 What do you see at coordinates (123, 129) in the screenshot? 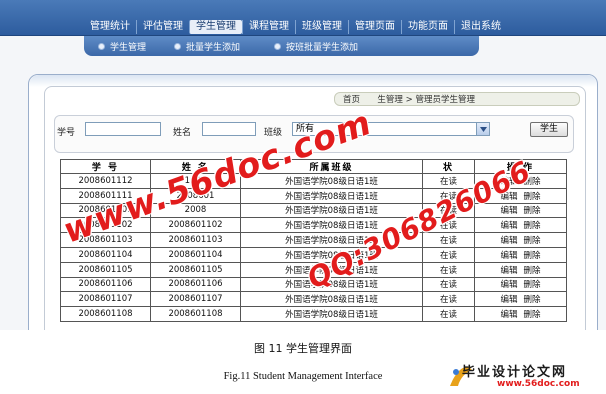
I see `student-id-input` at bounding box center [123, 129].